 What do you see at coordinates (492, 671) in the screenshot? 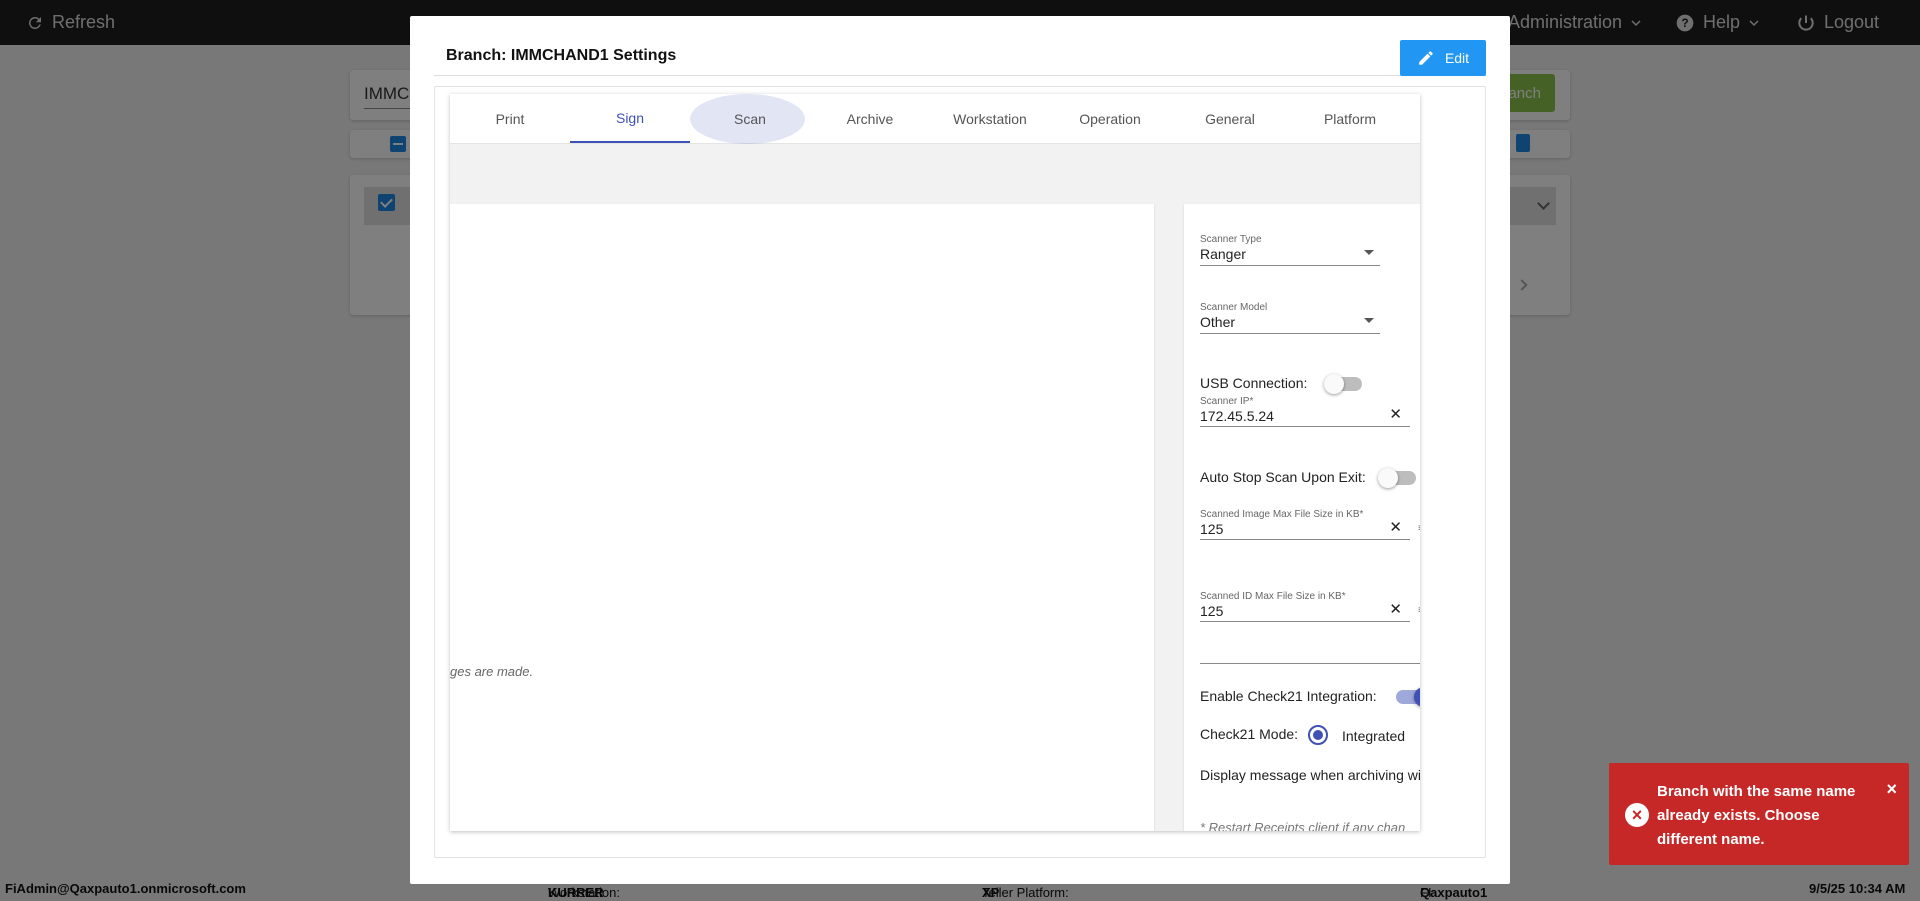
I see `restart-note: ges are made.` at bounding box center [492, 671].